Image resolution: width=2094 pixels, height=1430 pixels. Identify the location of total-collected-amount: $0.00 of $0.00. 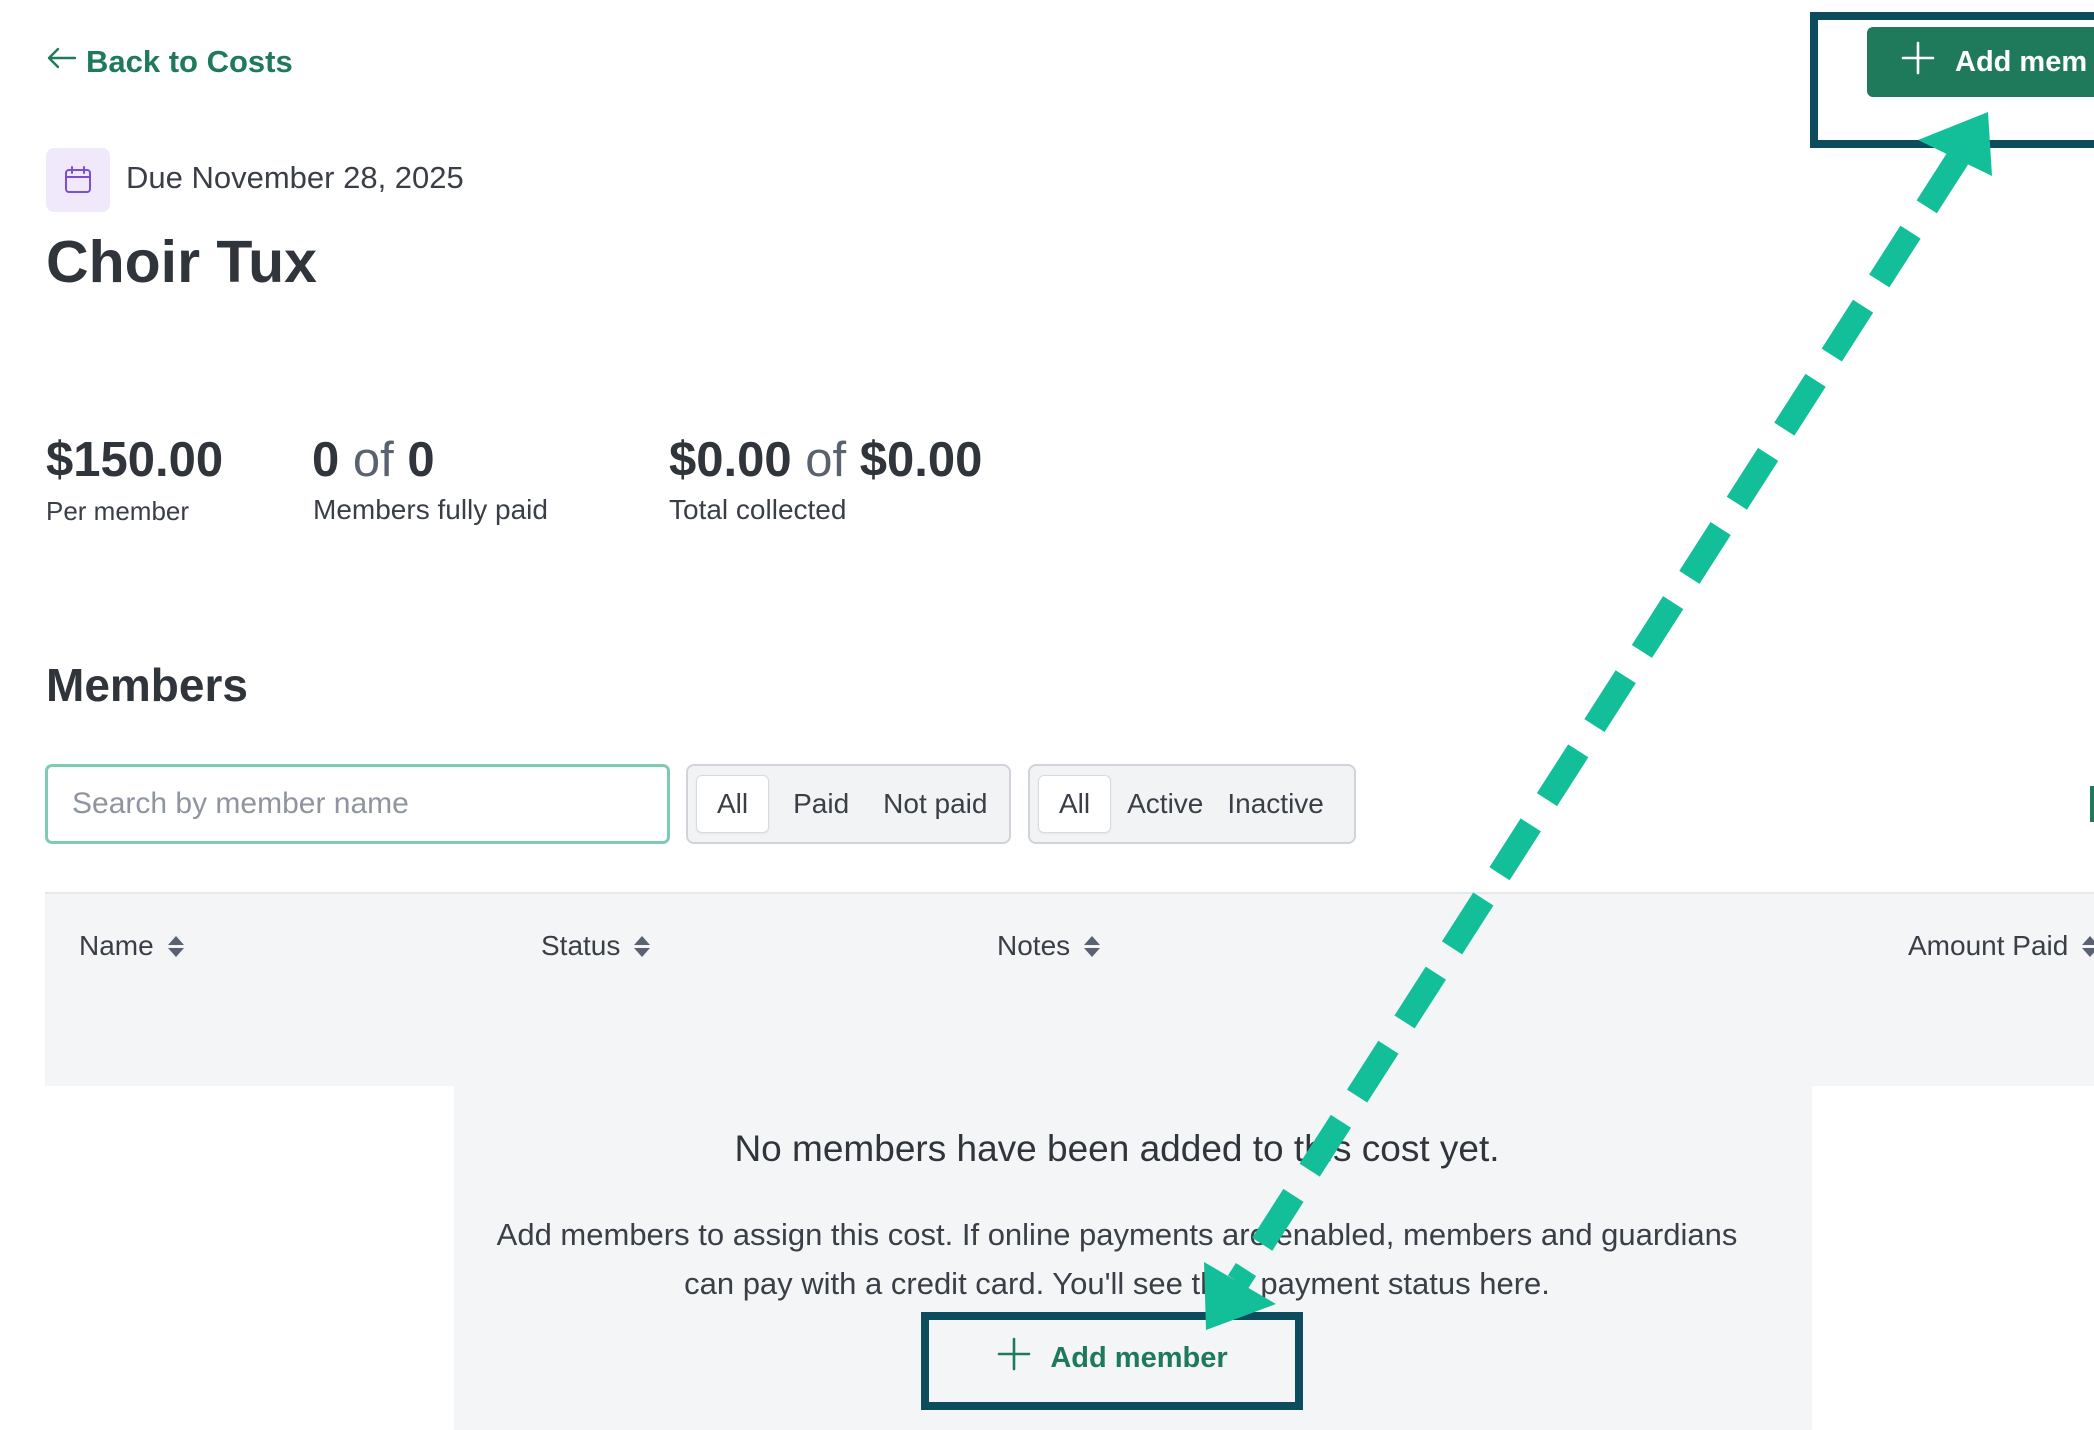
(826, 460).